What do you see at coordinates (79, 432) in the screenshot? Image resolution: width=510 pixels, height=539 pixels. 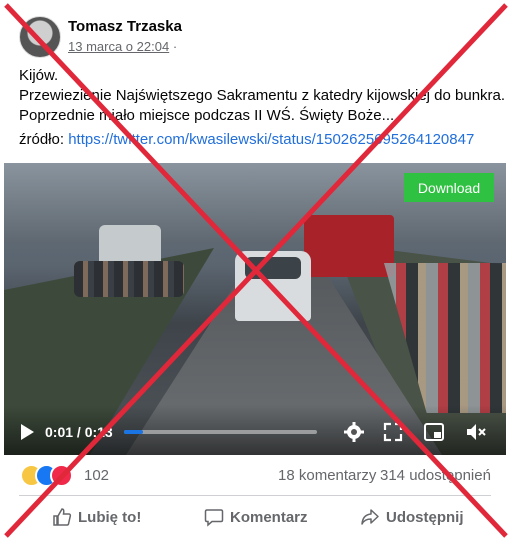 I see `video-time-readout: 0:01 / 0:13` at bounding box center [79, 432].